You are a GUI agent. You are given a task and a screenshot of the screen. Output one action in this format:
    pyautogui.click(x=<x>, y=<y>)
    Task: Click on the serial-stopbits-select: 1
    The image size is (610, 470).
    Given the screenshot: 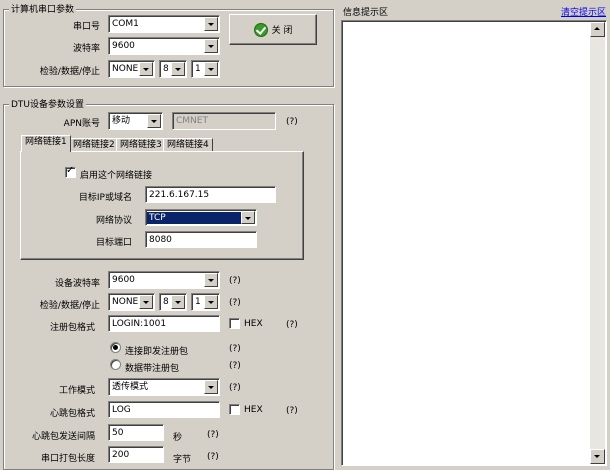 What is the action you would take?
    pyautogui.click(x=205, y=69)
    